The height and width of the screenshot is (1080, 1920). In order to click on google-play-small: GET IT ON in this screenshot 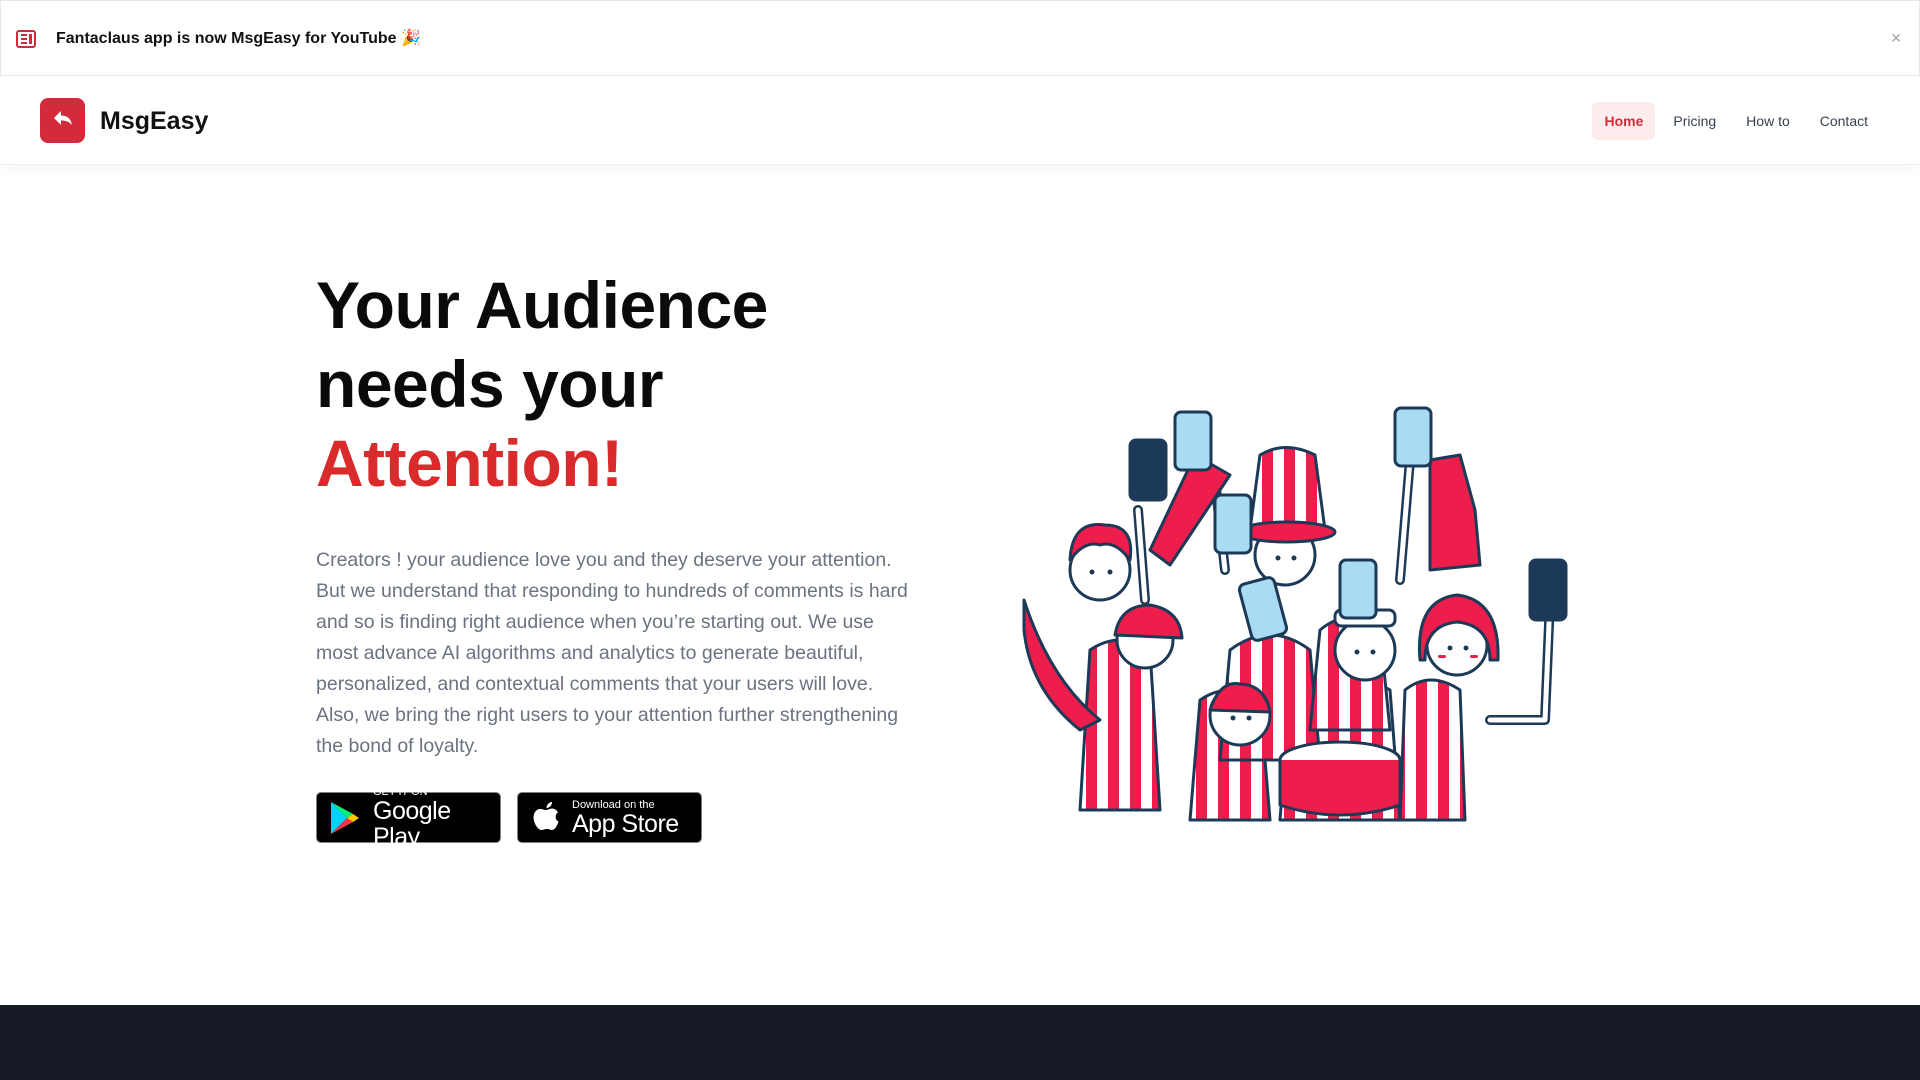, I will do `click(400, 791)`.